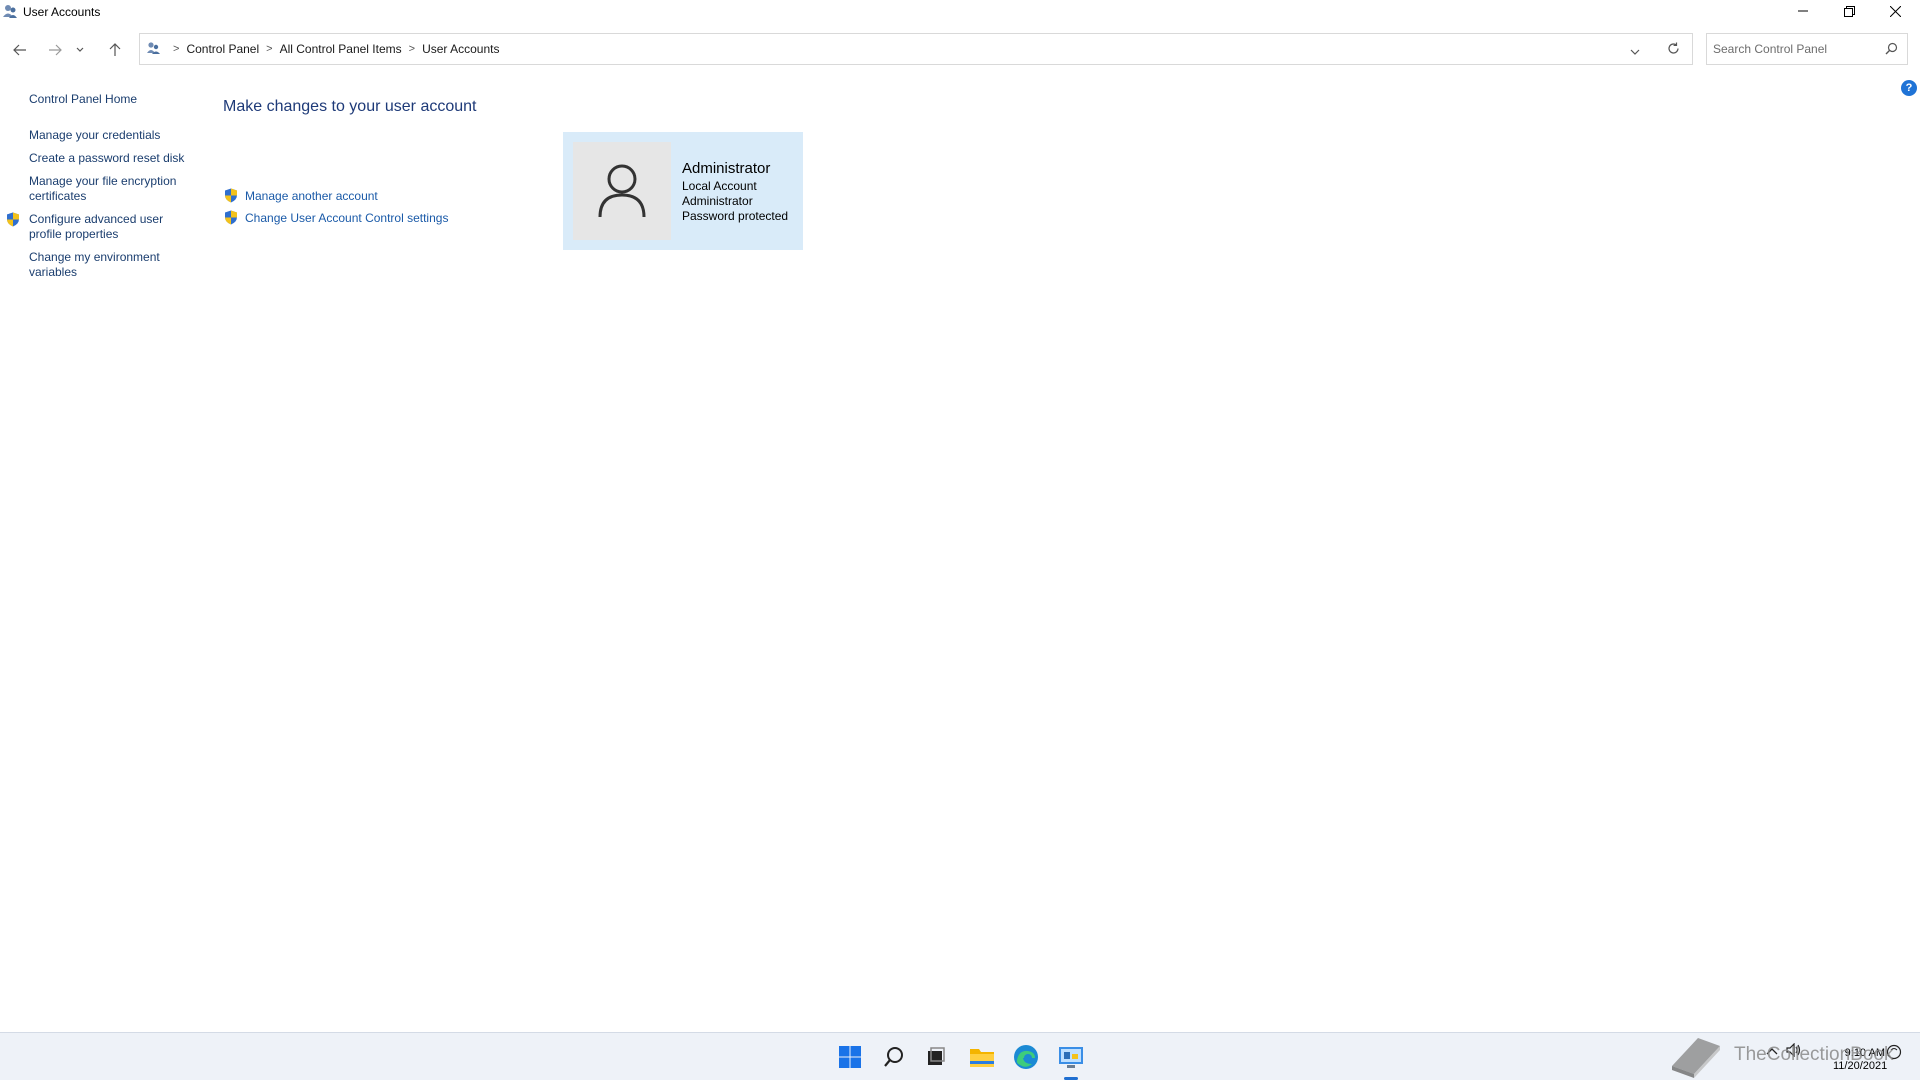  What do you see at coordinates (1673, 51) in the screenshot?
I see `refresh-icon` at bounding box center [1673, 51].